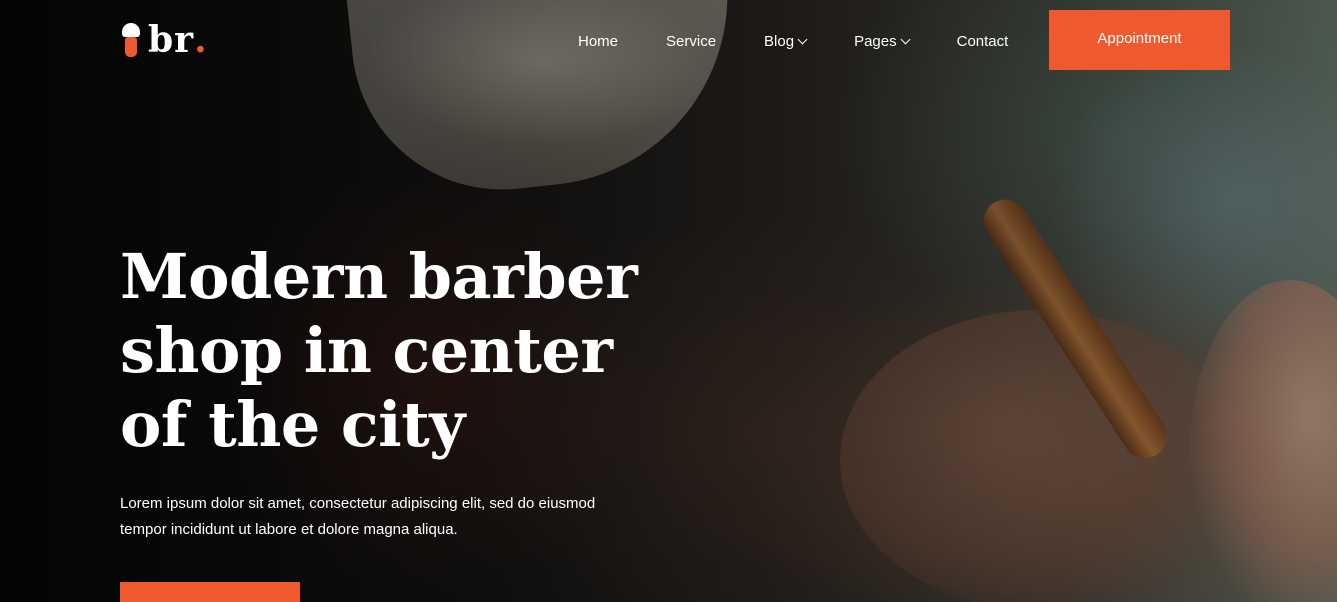 Image resolution: width=1337 pixels, height=602 pixels. I want to click on logo-text: br, so click(171, 40).